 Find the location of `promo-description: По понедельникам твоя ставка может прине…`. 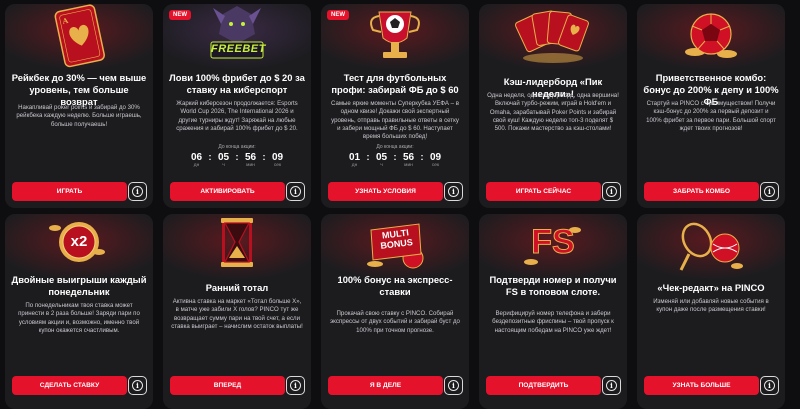

promo-description: По понедельникам твоя ставка может прине… is located at coordinates (79, 318).